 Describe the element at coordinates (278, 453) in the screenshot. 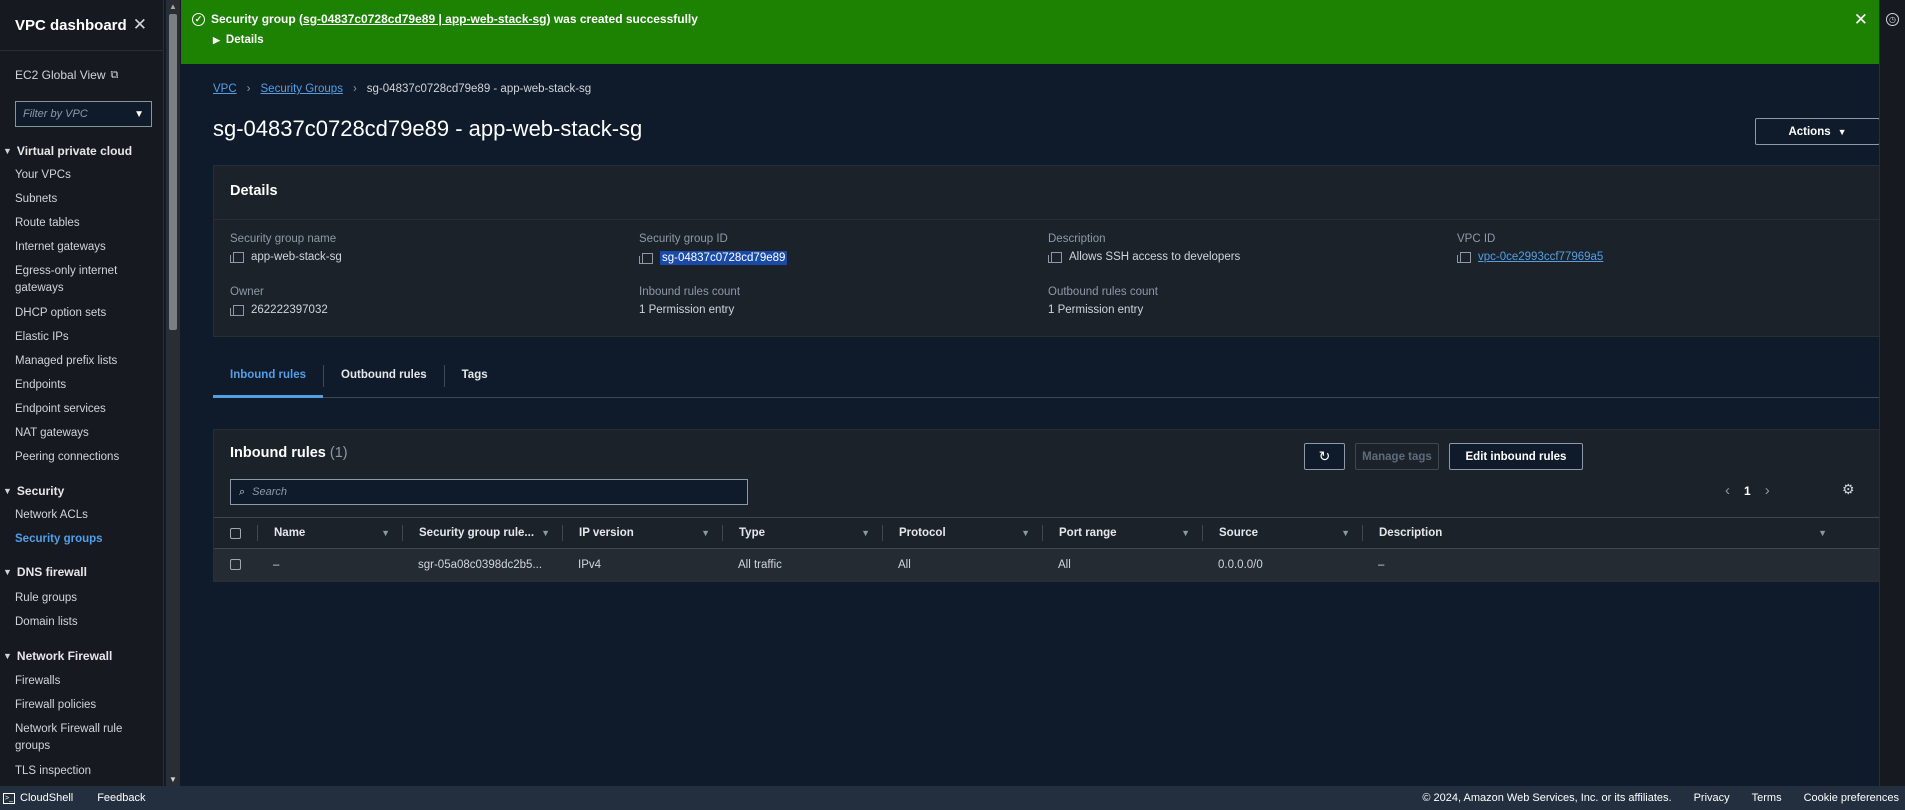

I see `inbound-rules-heading: Inbound rules` at that location.